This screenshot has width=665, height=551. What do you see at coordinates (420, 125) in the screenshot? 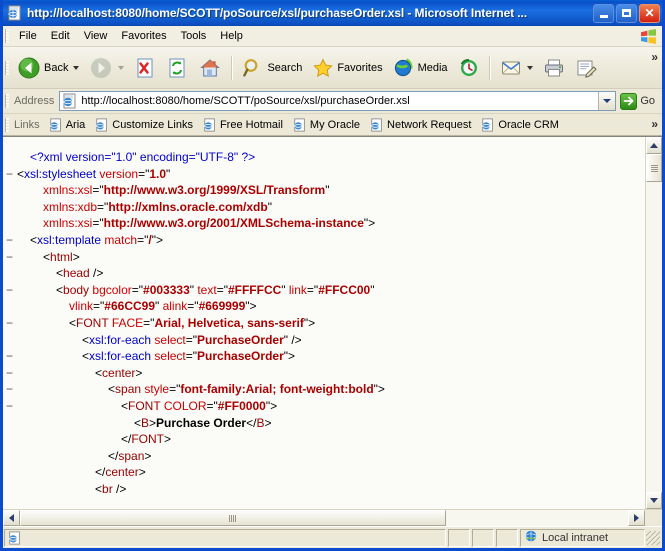
I see `link-item-network-request: Network Request` at bounding box center [420, 125].